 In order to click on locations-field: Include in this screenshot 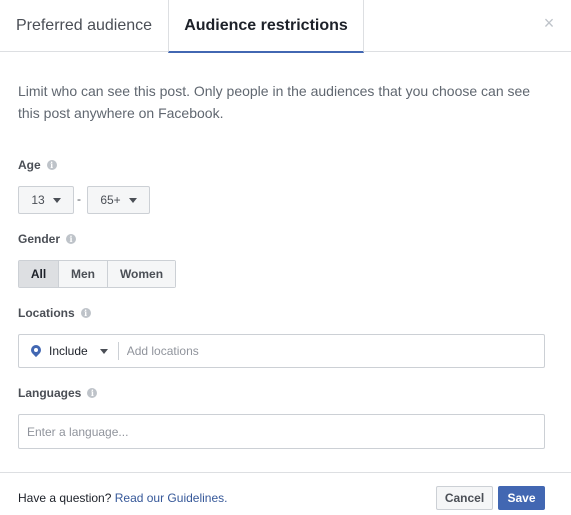, I will do `click(281, 351)`.